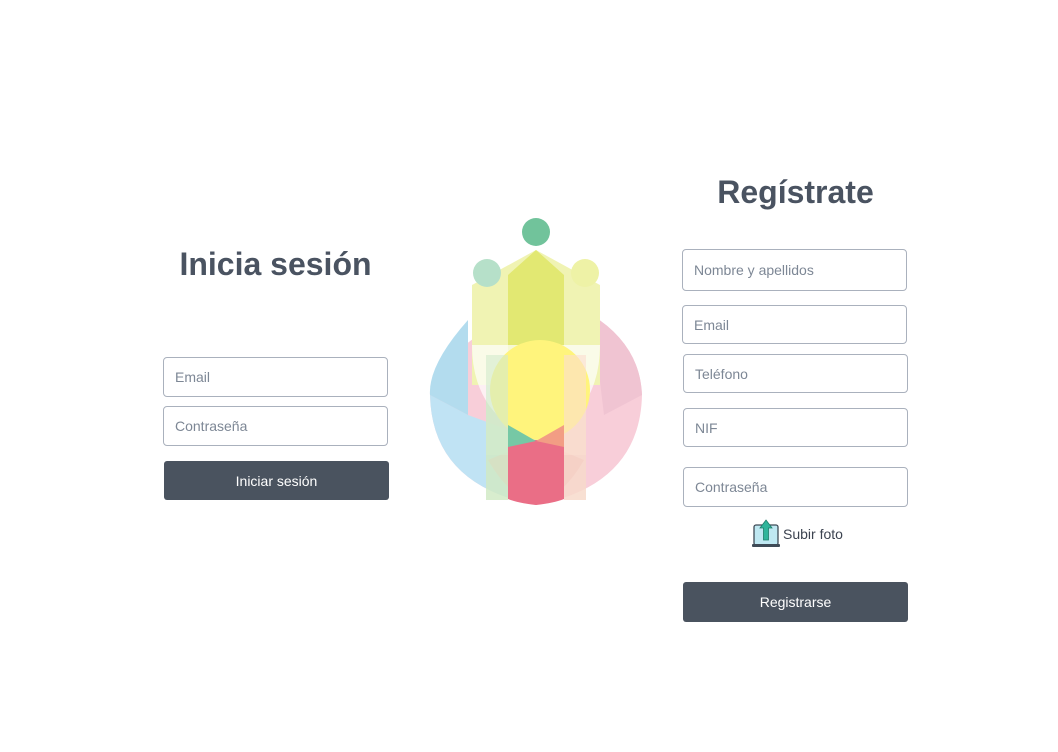 The width and height of the screenshot is (1058, 752). Describe the element at coordinates (795, 373) in the screenshot. I see `register-phone-input` at that location.